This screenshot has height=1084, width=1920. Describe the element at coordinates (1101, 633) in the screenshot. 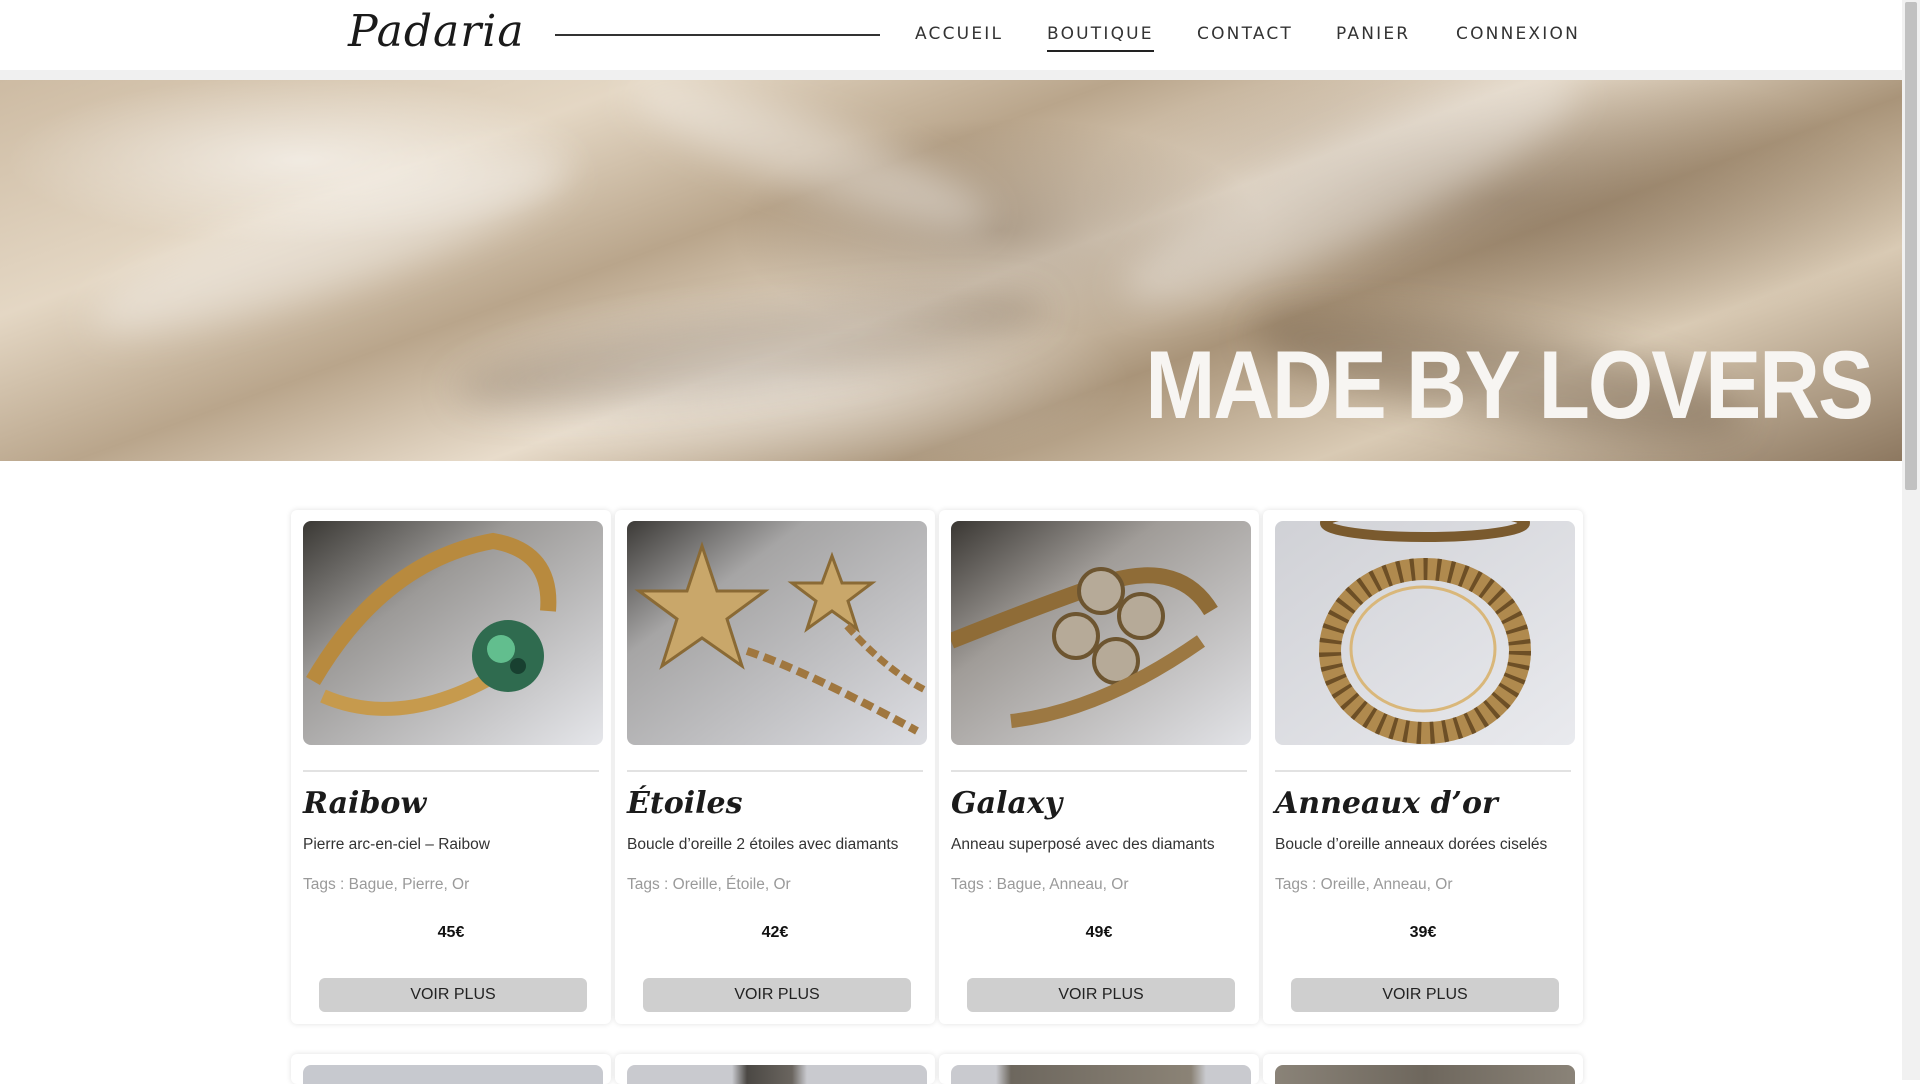

I see `product-image-diamond-ring` at that location.